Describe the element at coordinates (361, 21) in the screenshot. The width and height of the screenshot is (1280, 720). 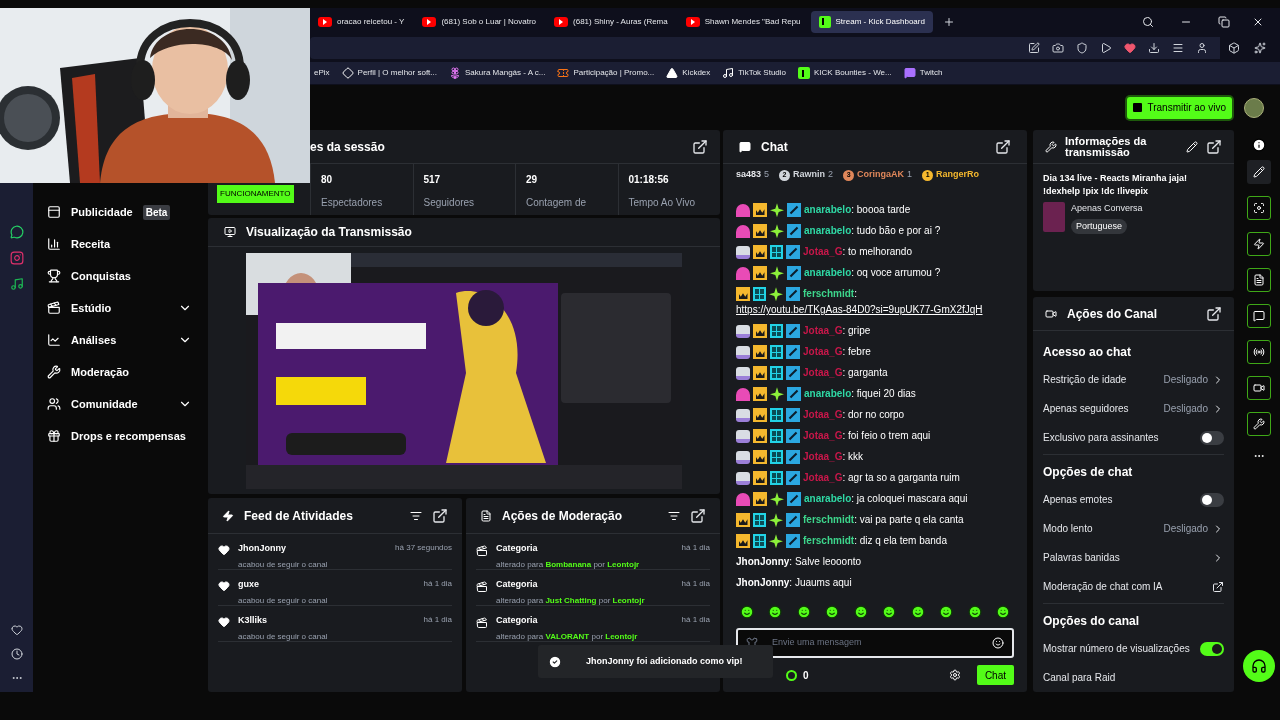
I see `browser-tab: oracao reicetou - Y` at that location.